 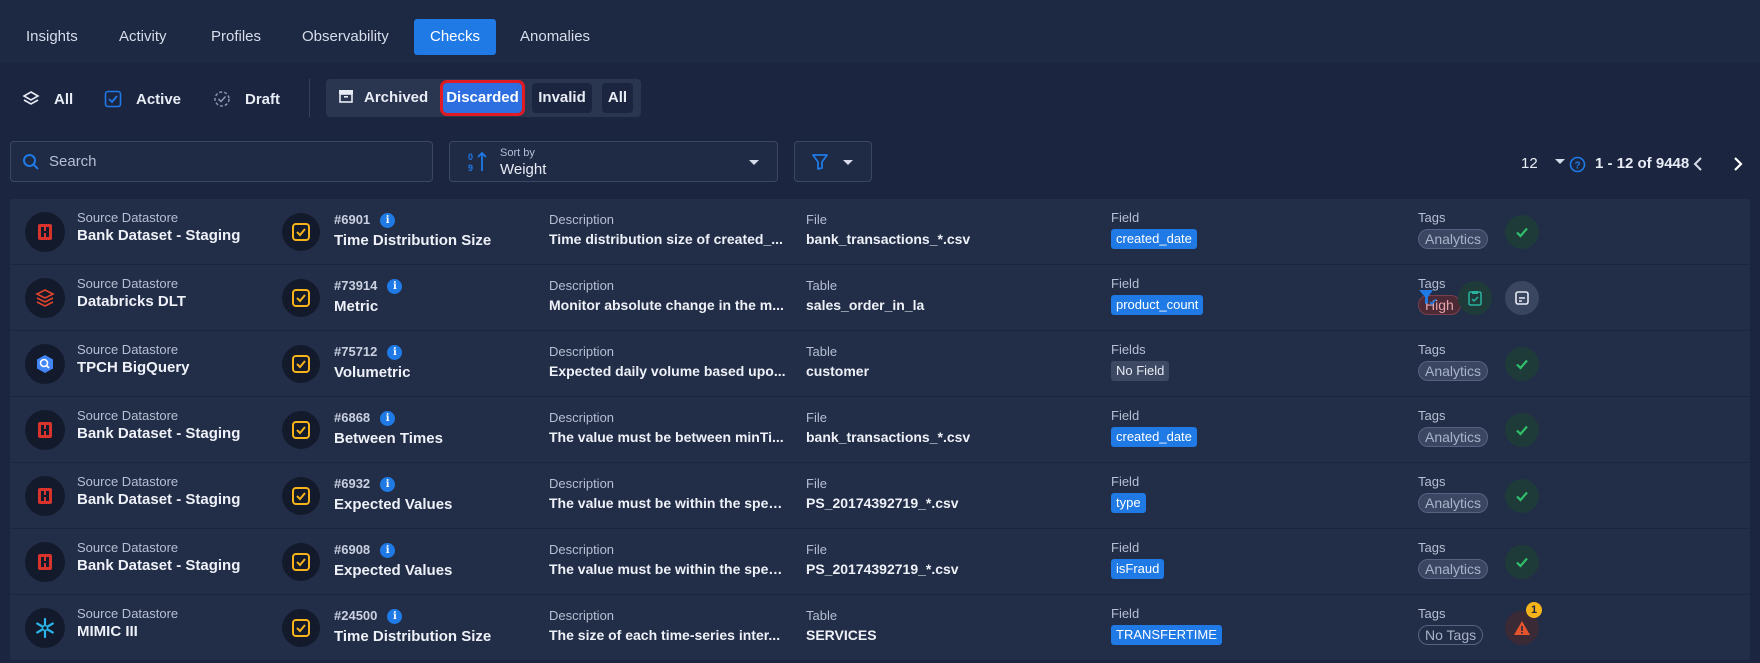 What do you see at coordinates (345, 37) in the screenshot?
I see `tab-observability: Observability` at bounding box center [345, 37].